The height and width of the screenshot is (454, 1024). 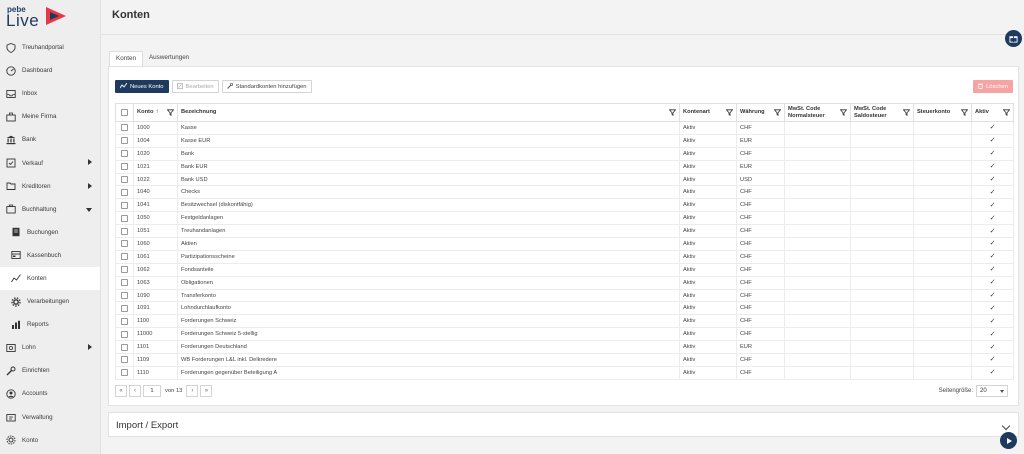 I want to click on admin-icon, so click(x=11, y=417).